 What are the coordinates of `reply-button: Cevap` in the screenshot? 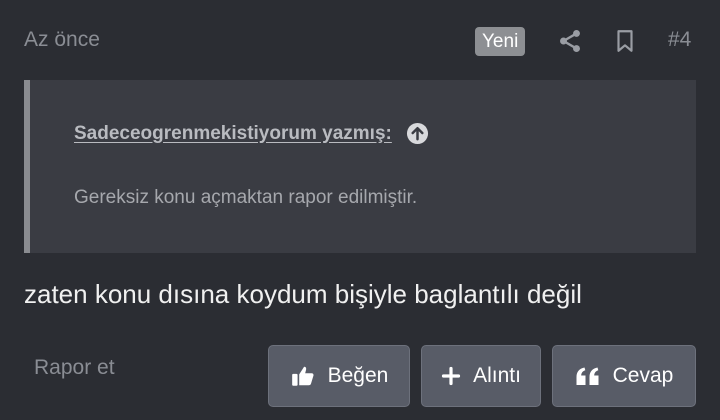 It's located at (624, 376).